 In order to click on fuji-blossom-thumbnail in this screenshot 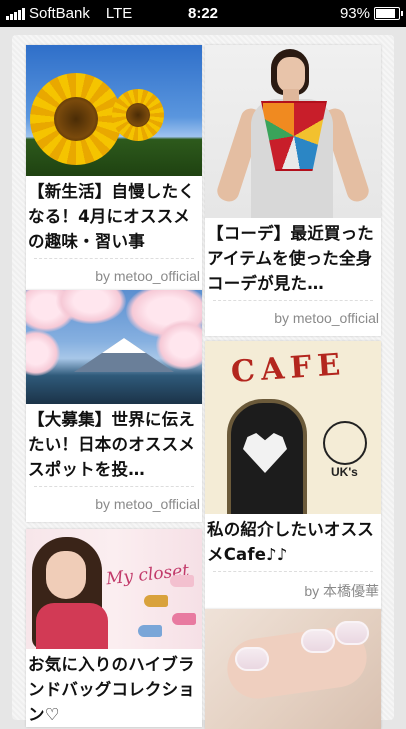, I will do `click(114, 347)`.